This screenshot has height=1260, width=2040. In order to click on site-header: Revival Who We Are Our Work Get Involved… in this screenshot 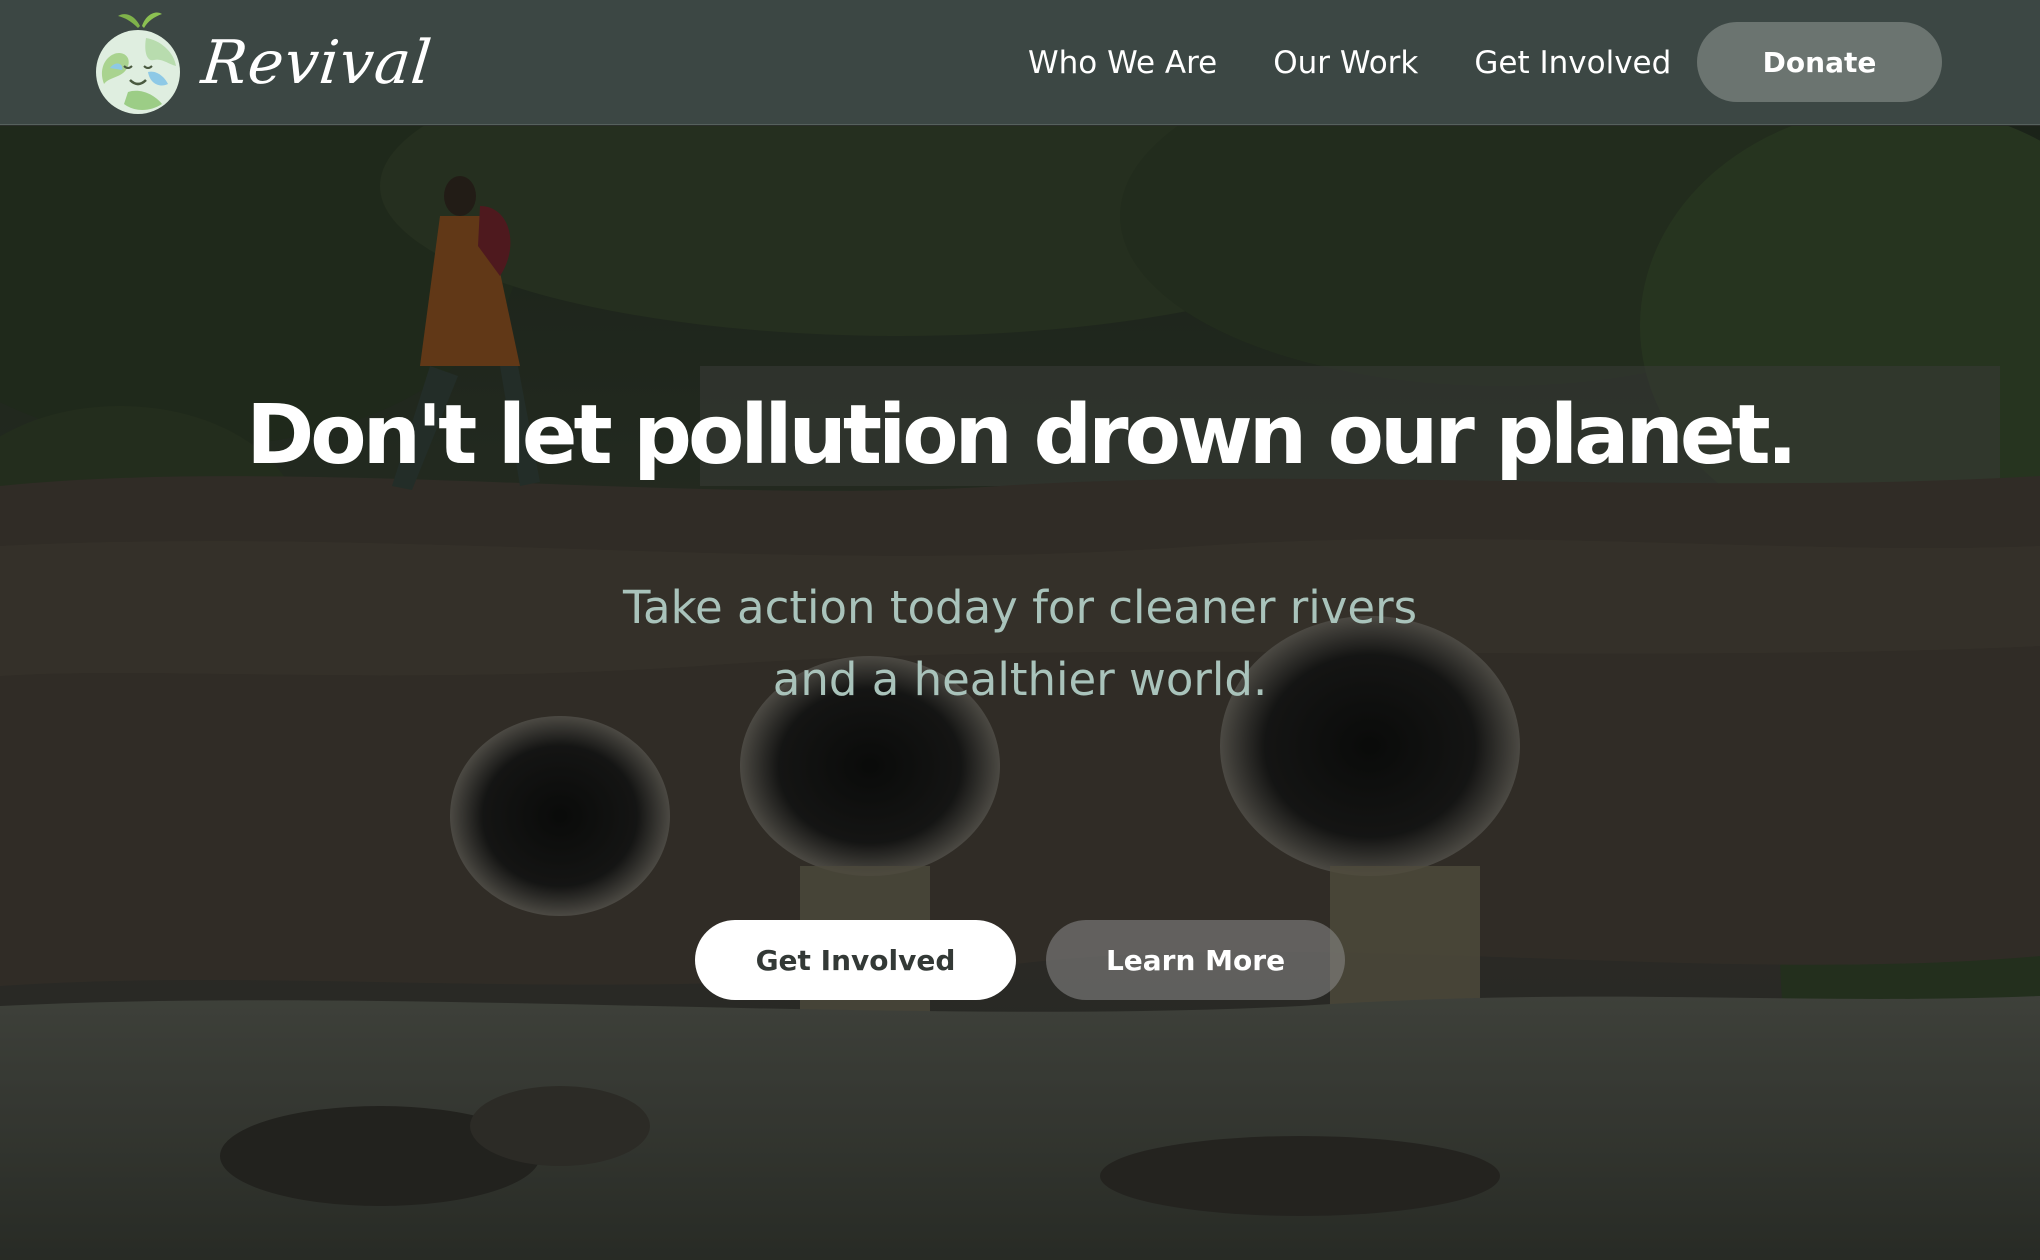, I will do `click(1020, 62)`.